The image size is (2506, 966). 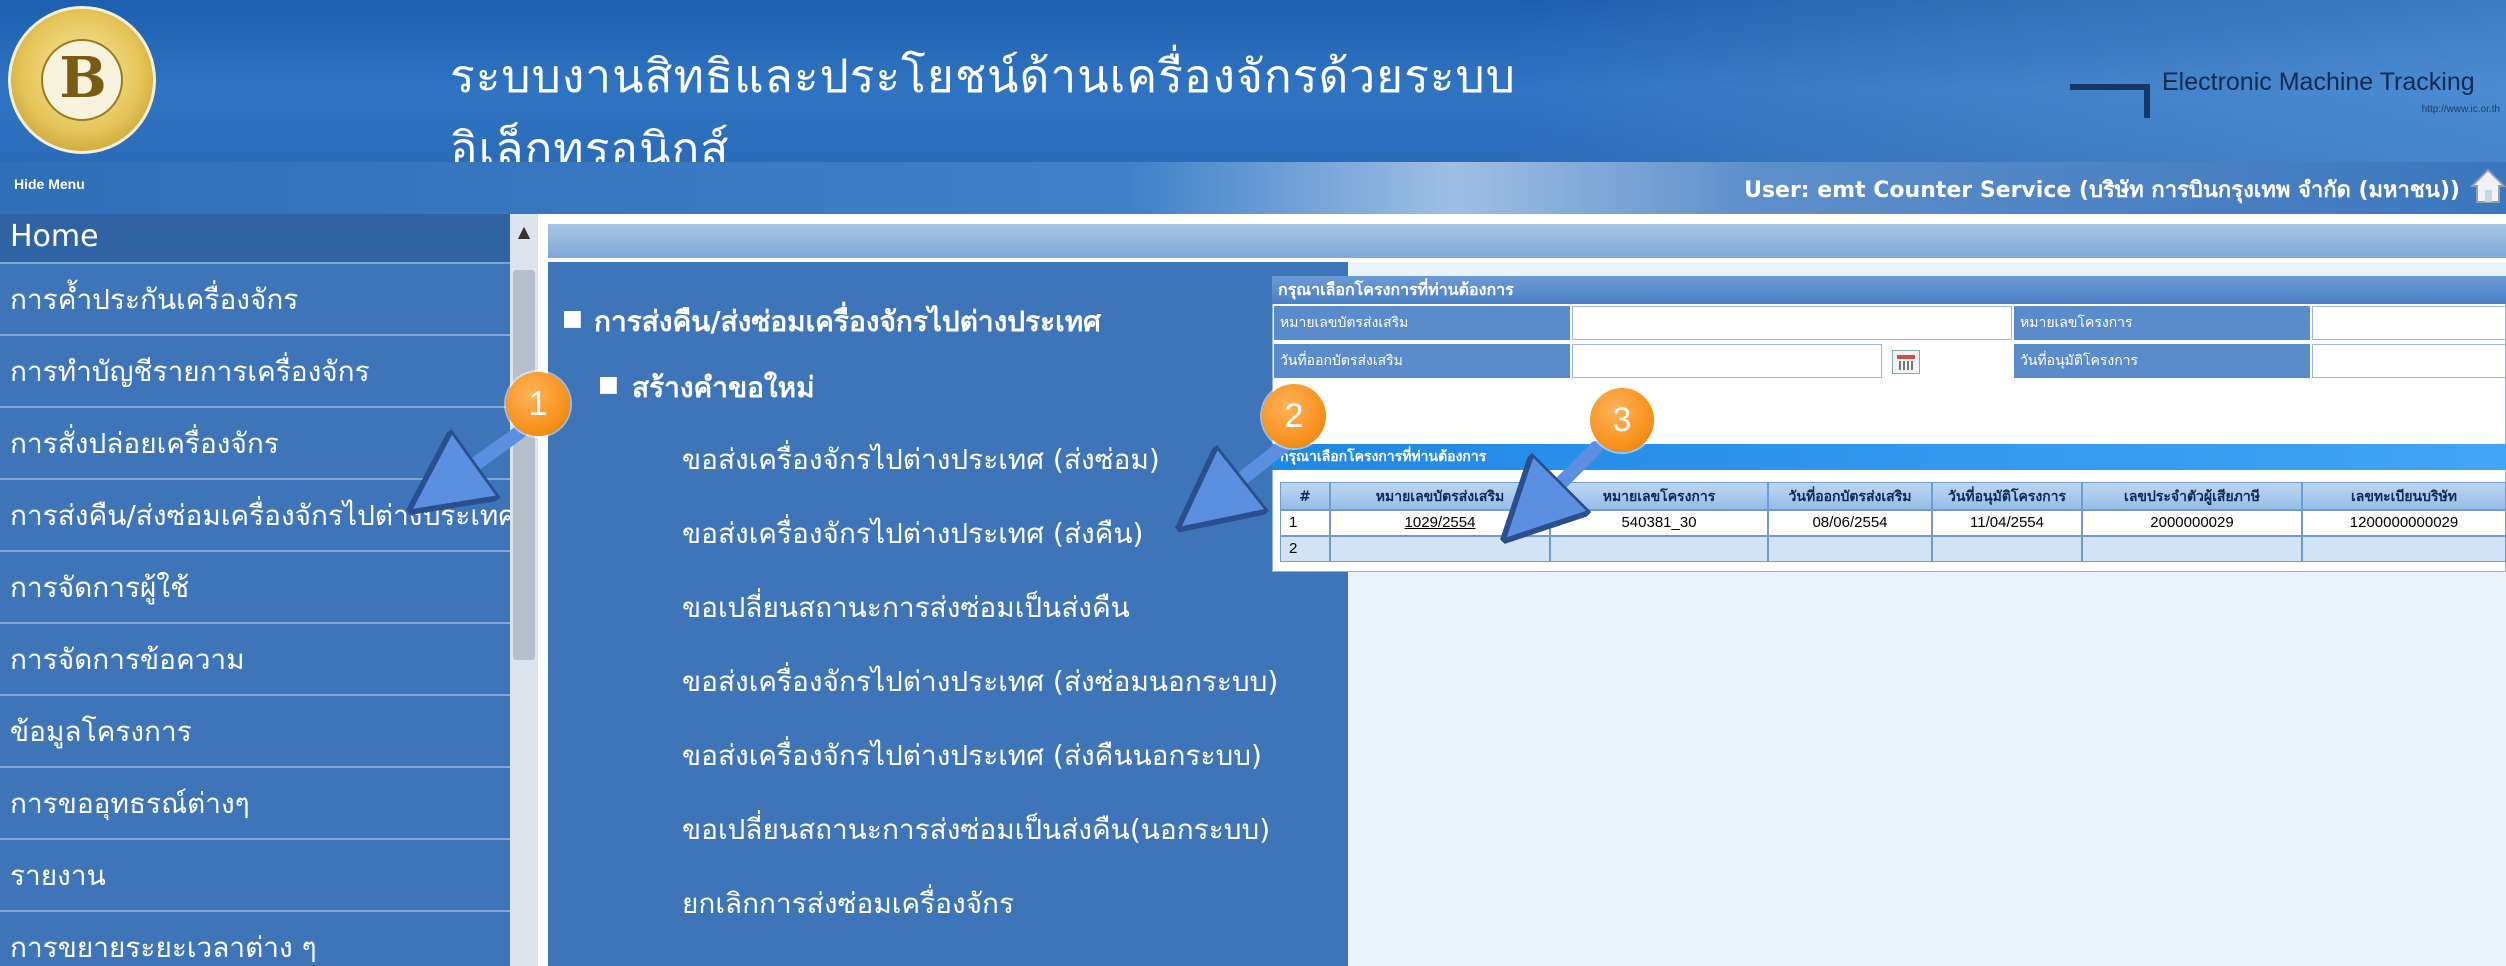 I want to click on callout-badge-1: 1, so click(x=538, y=404).